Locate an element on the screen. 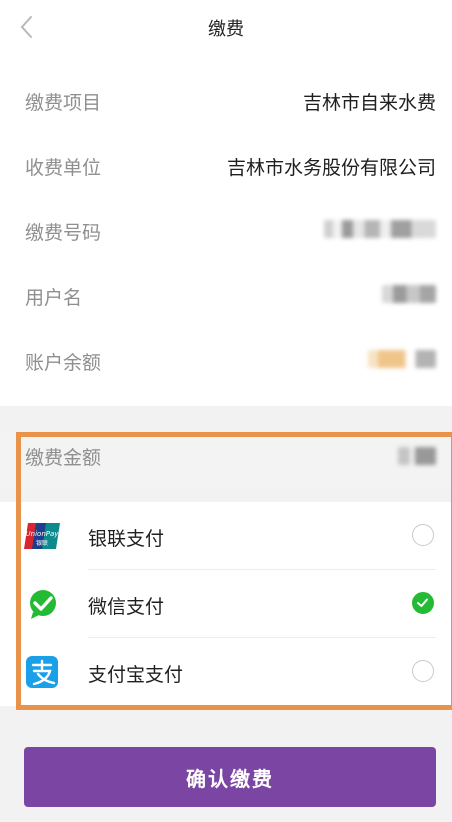 The width and height of the screenshot is (452, 822). amount-label: 缴费金额 is located at coordinates (63, 458).